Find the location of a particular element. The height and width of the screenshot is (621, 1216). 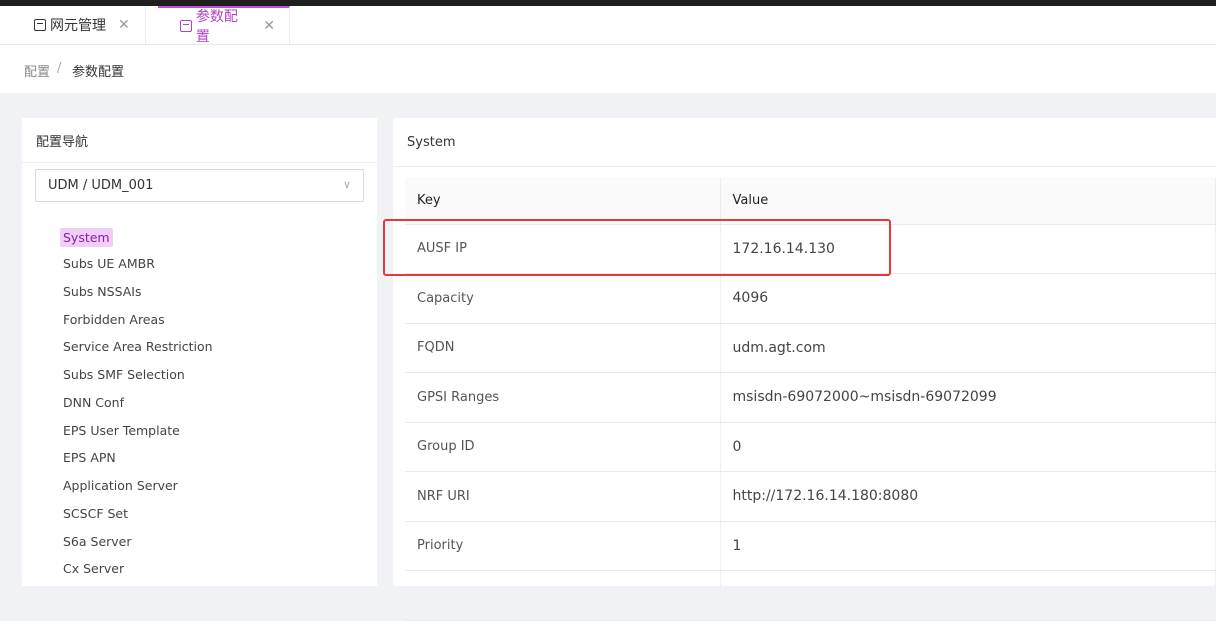

nav-item: S6a Server is located at coordinates (97, 541).